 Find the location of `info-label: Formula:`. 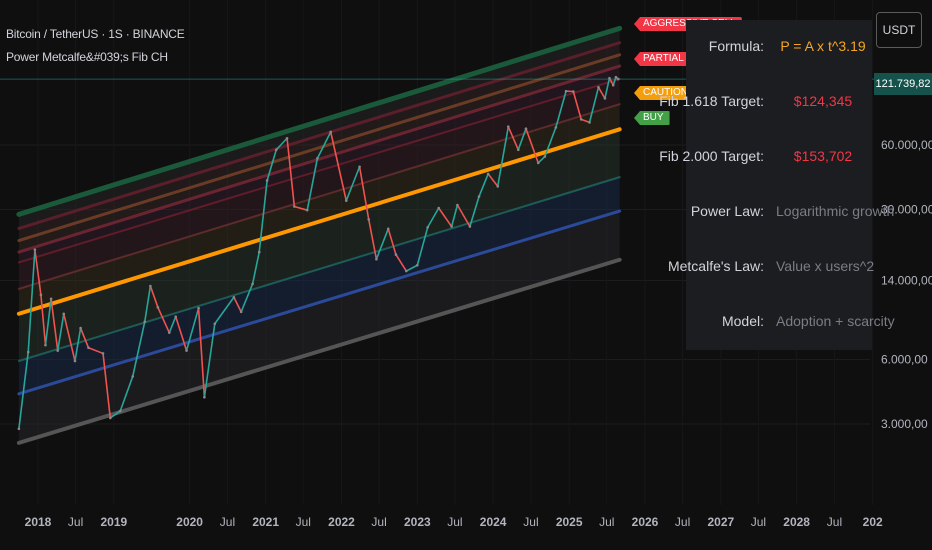

info-label: Formula: is located at coordinates (736, 46).